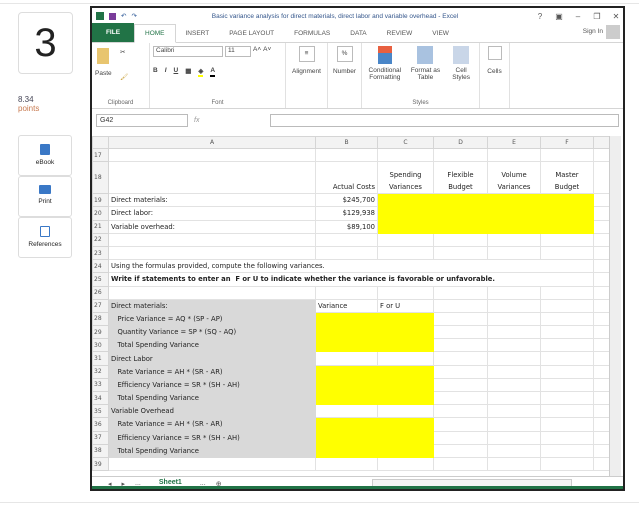  Describe the element at coordinates (514, 411) in the screenshot. I see `cell-e35` at that location.